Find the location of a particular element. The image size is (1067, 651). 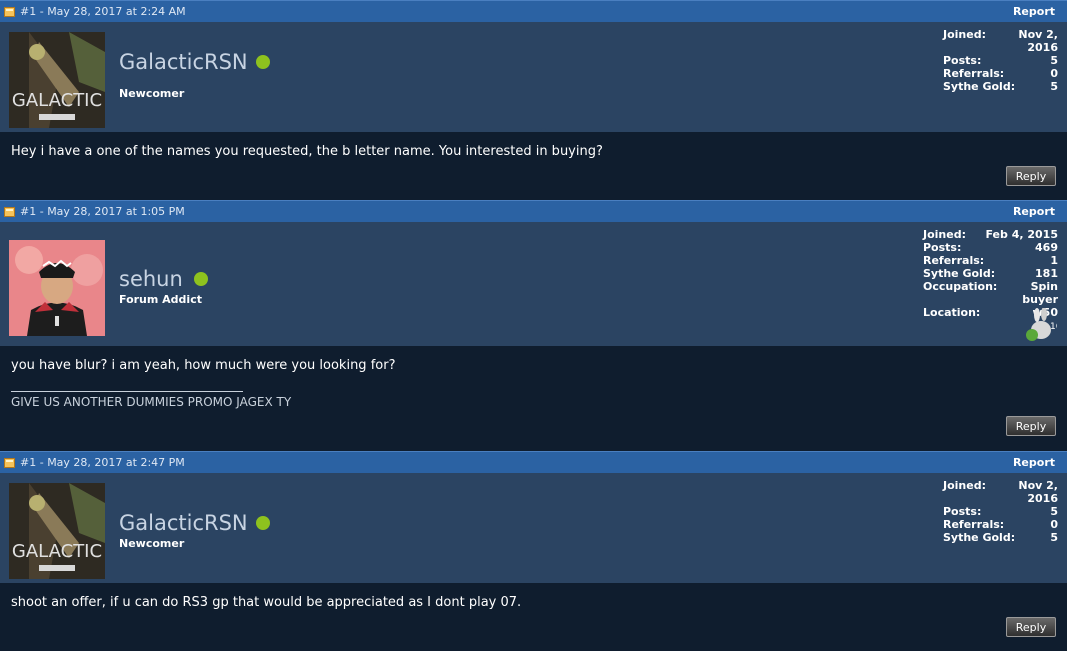

post-date: May 28, 2017 at 2:47 PM is located at coordinates (116, 462).